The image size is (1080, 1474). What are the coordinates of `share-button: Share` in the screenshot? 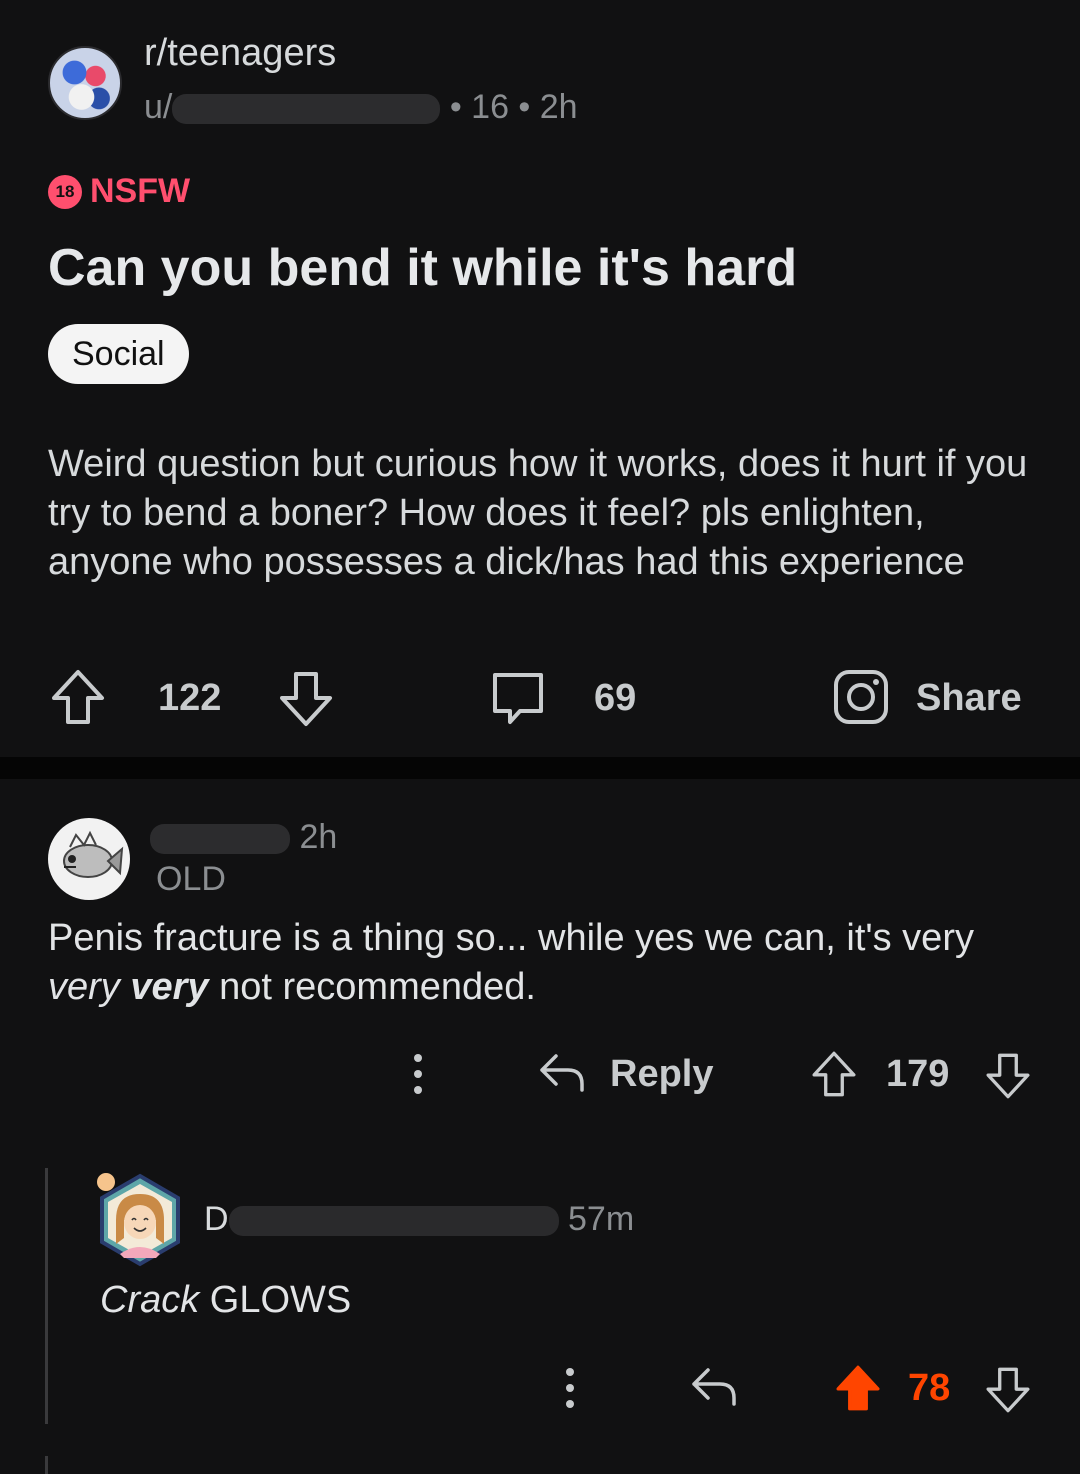 It's located at (969, 698).